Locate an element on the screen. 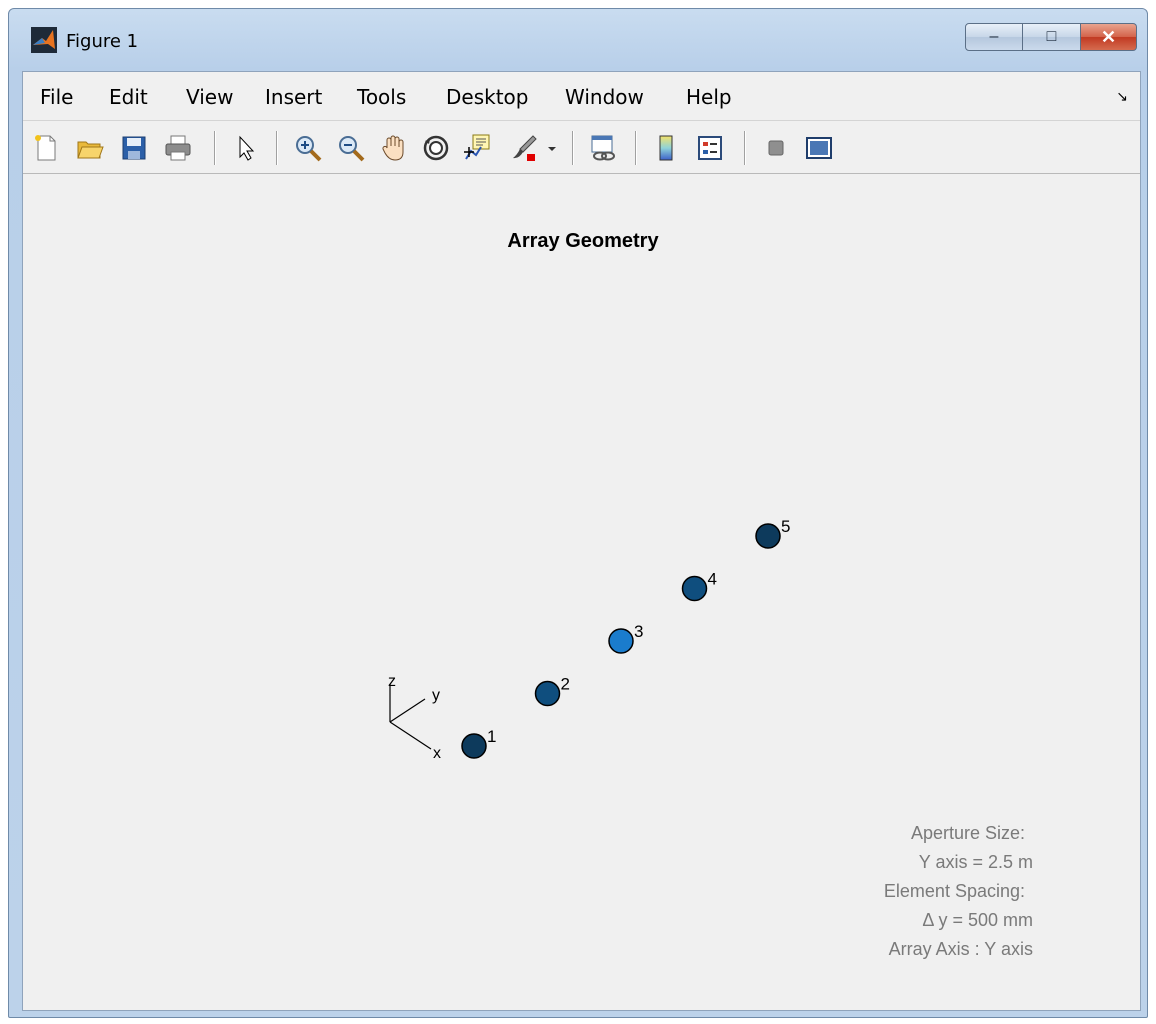 This screenshot has height=1024, width=1156. info-aperture-heading: Aperture Size: is located at coordinates (967, 833).